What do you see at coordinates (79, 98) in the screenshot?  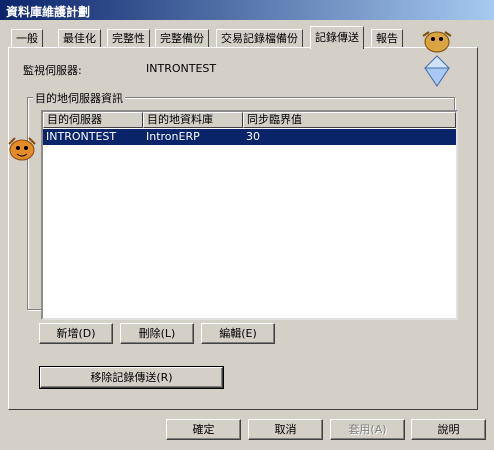 I see `destination-group-title: 目的地伺服器資訊` at bounding box center [79, 98].